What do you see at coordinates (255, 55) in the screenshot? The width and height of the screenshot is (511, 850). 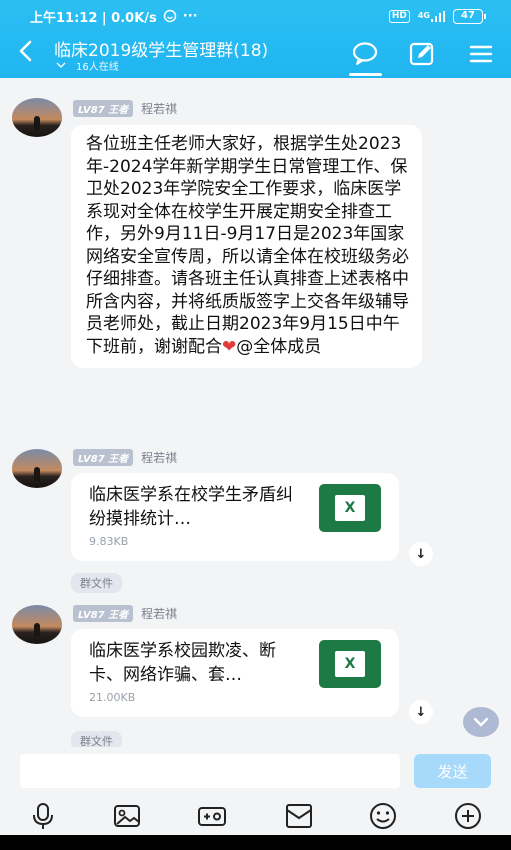 I see `title-bar: 临床2019级学生管理群(18) 16人在线` at bounding box center [255, 55].